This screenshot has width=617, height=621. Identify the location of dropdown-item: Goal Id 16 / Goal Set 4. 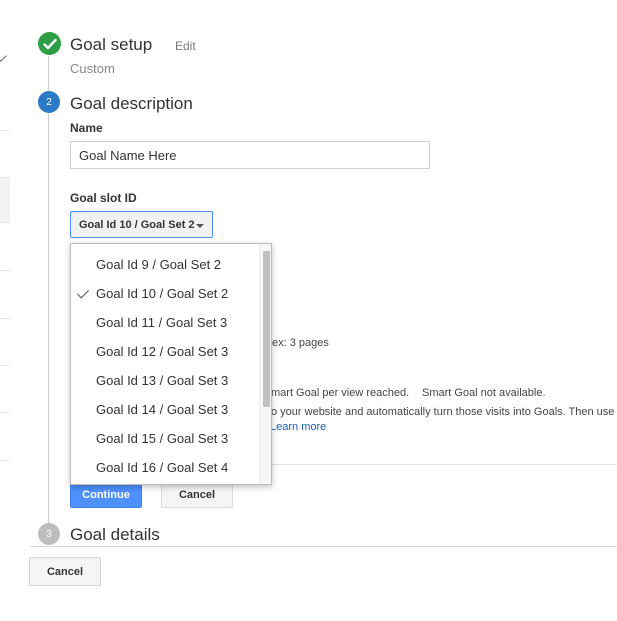
(165, 467).